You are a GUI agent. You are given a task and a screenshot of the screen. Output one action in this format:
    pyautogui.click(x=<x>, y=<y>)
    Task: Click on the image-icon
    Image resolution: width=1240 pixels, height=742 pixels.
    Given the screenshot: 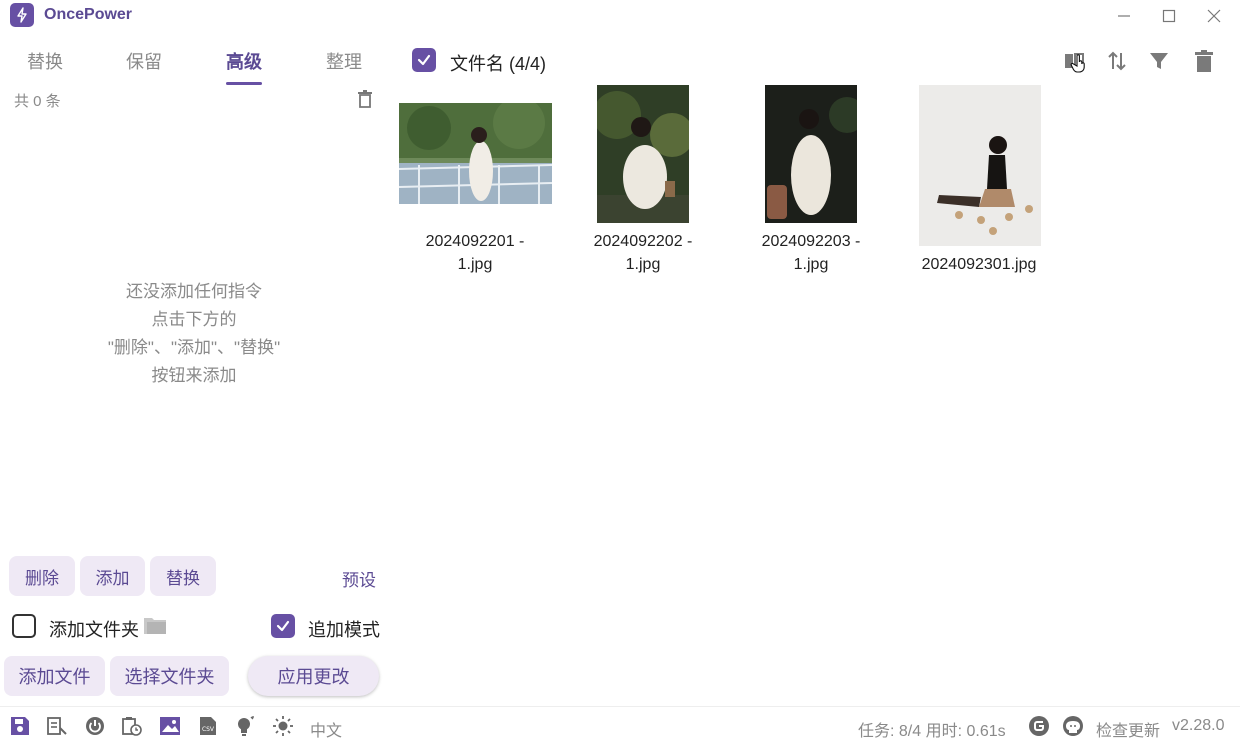 What is the action you would take?
    pyautogui.click(x=170, y=726)
    